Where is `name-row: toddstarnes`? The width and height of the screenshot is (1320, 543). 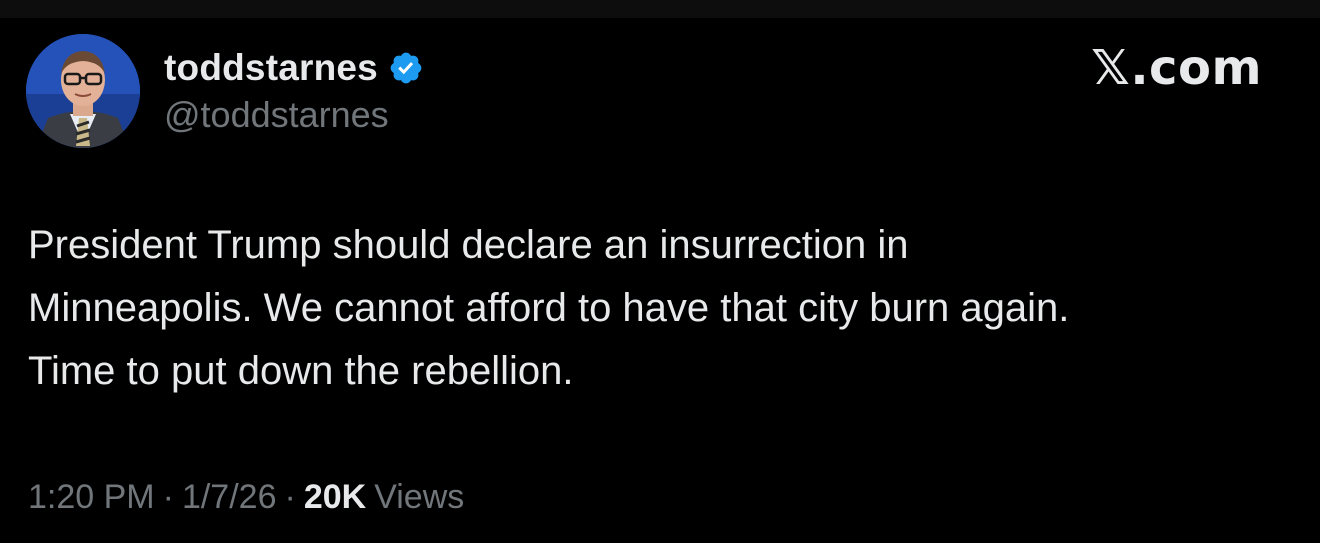
name-row: toddstarnes is located at coordinates (294, 68).